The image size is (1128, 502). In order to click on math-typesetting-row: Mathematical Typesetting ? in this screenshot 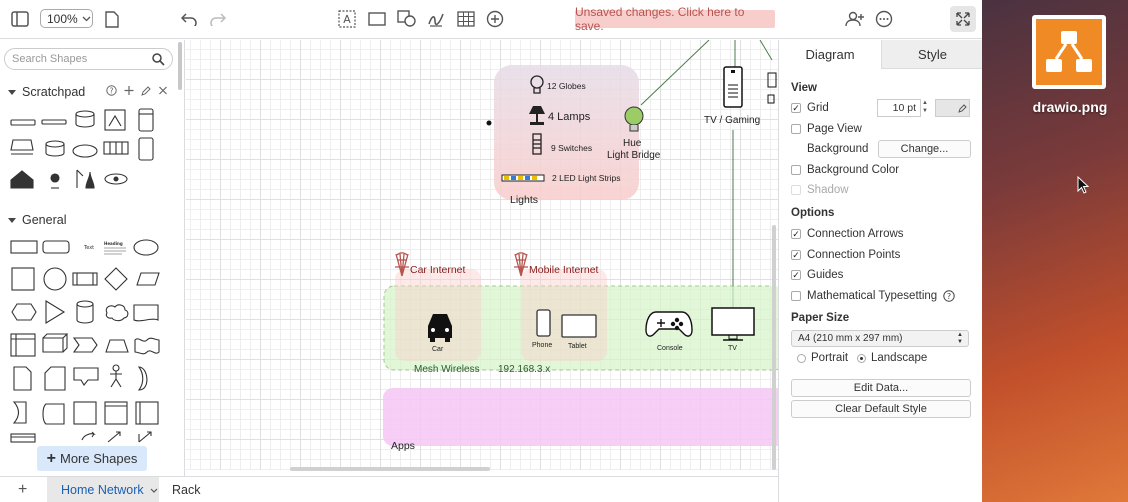, I will do `click(873, 296)`.